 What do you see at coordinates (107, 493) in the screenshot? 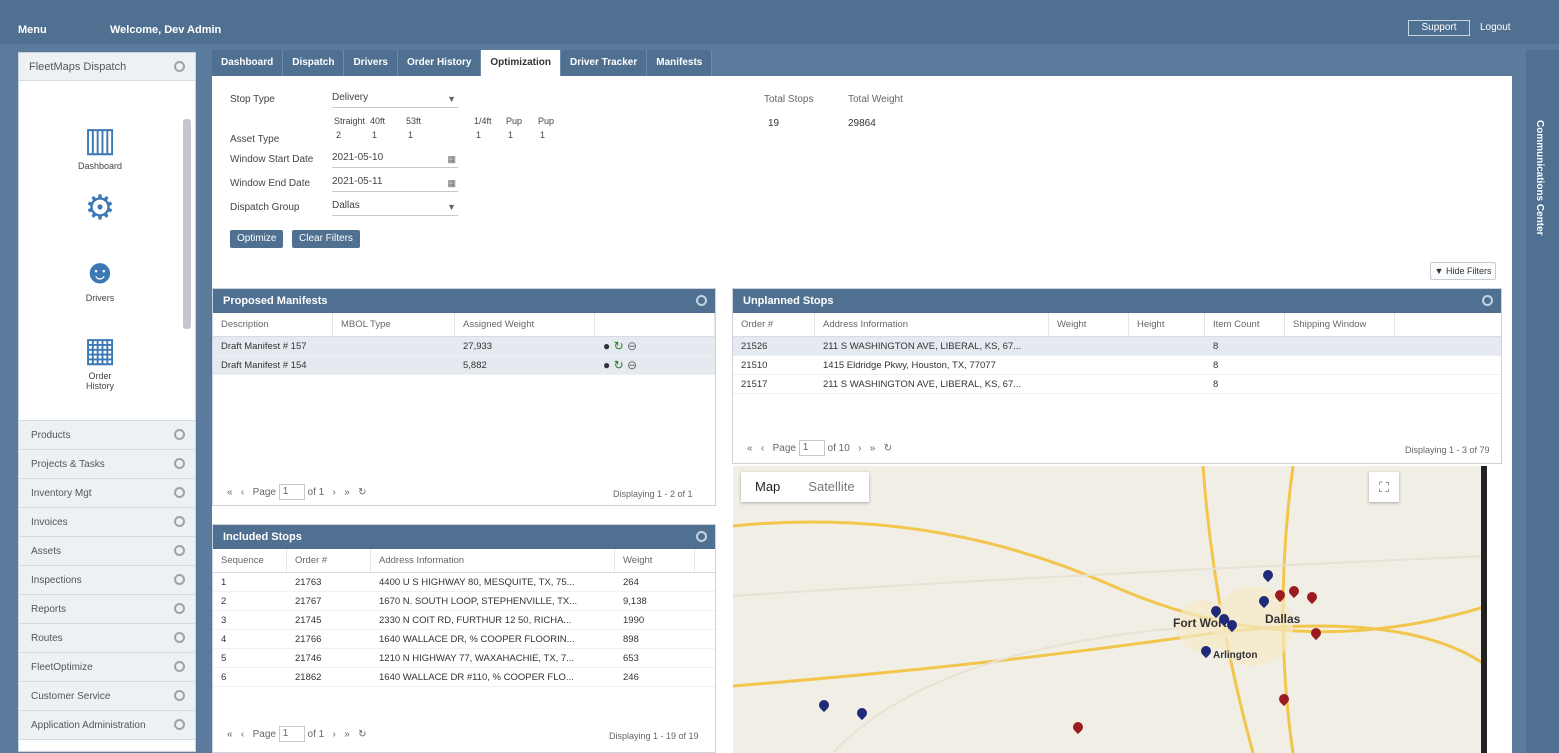
I see `sidebar-item: Inventory Mgt` at bounding box center [107, 493].